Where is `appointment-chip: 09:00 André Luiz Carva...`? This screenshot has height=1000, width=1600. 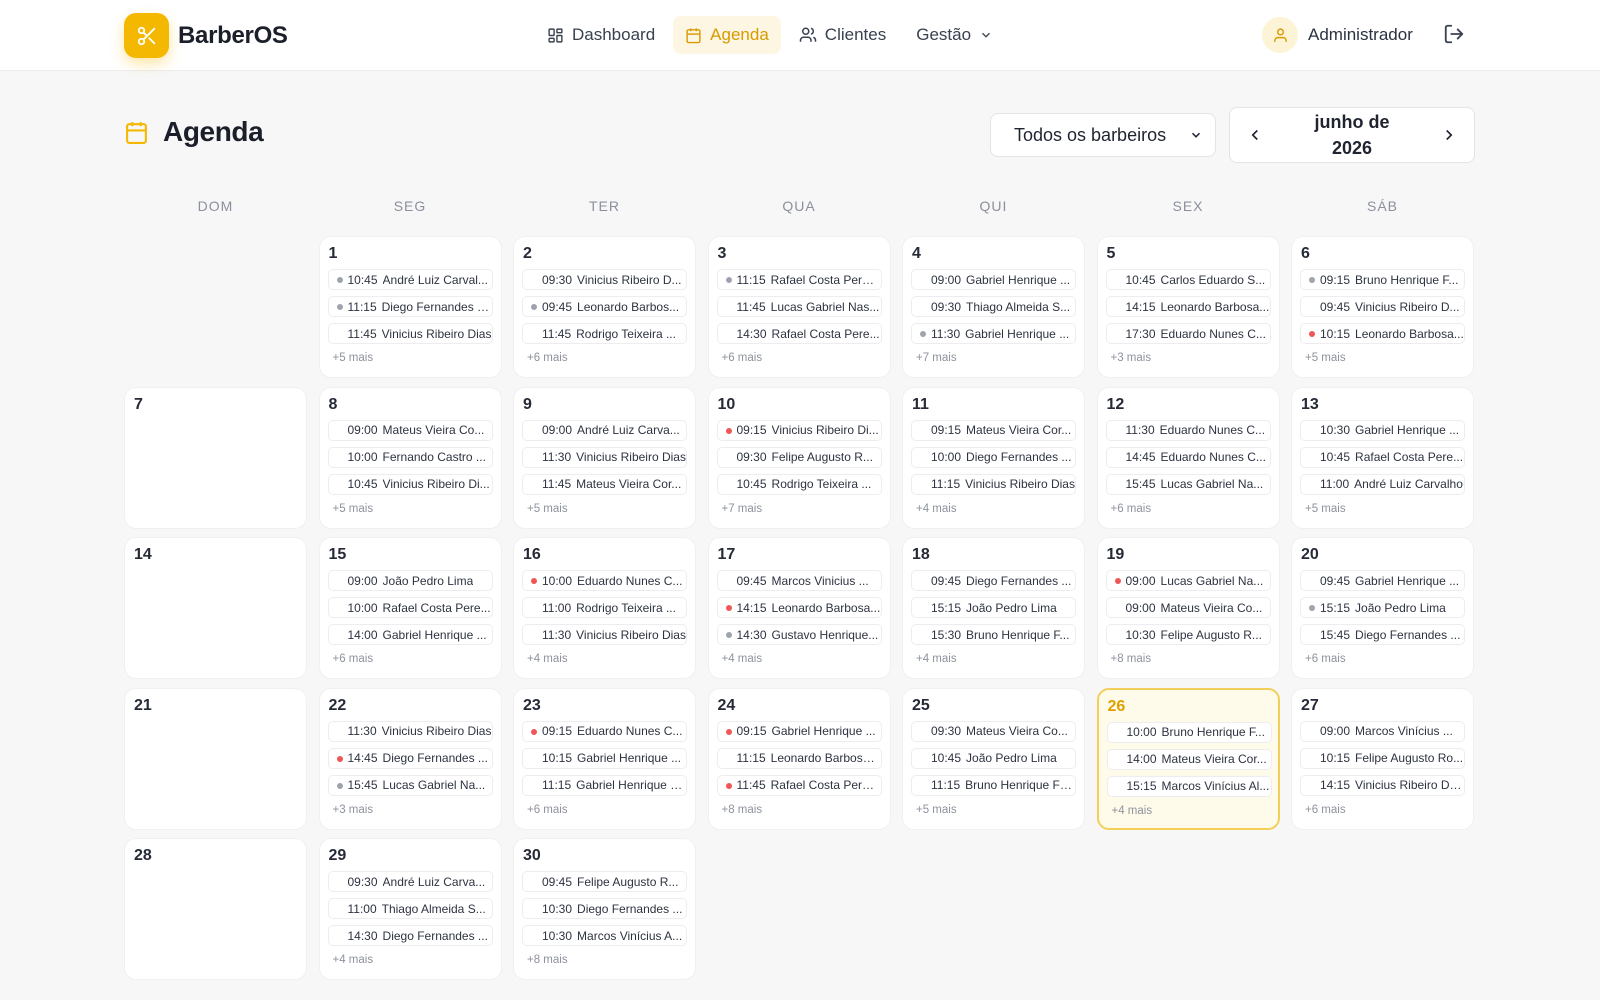 appointment-chip: 09:00 André Luiz Carva... is located at coordinates (604, 430).